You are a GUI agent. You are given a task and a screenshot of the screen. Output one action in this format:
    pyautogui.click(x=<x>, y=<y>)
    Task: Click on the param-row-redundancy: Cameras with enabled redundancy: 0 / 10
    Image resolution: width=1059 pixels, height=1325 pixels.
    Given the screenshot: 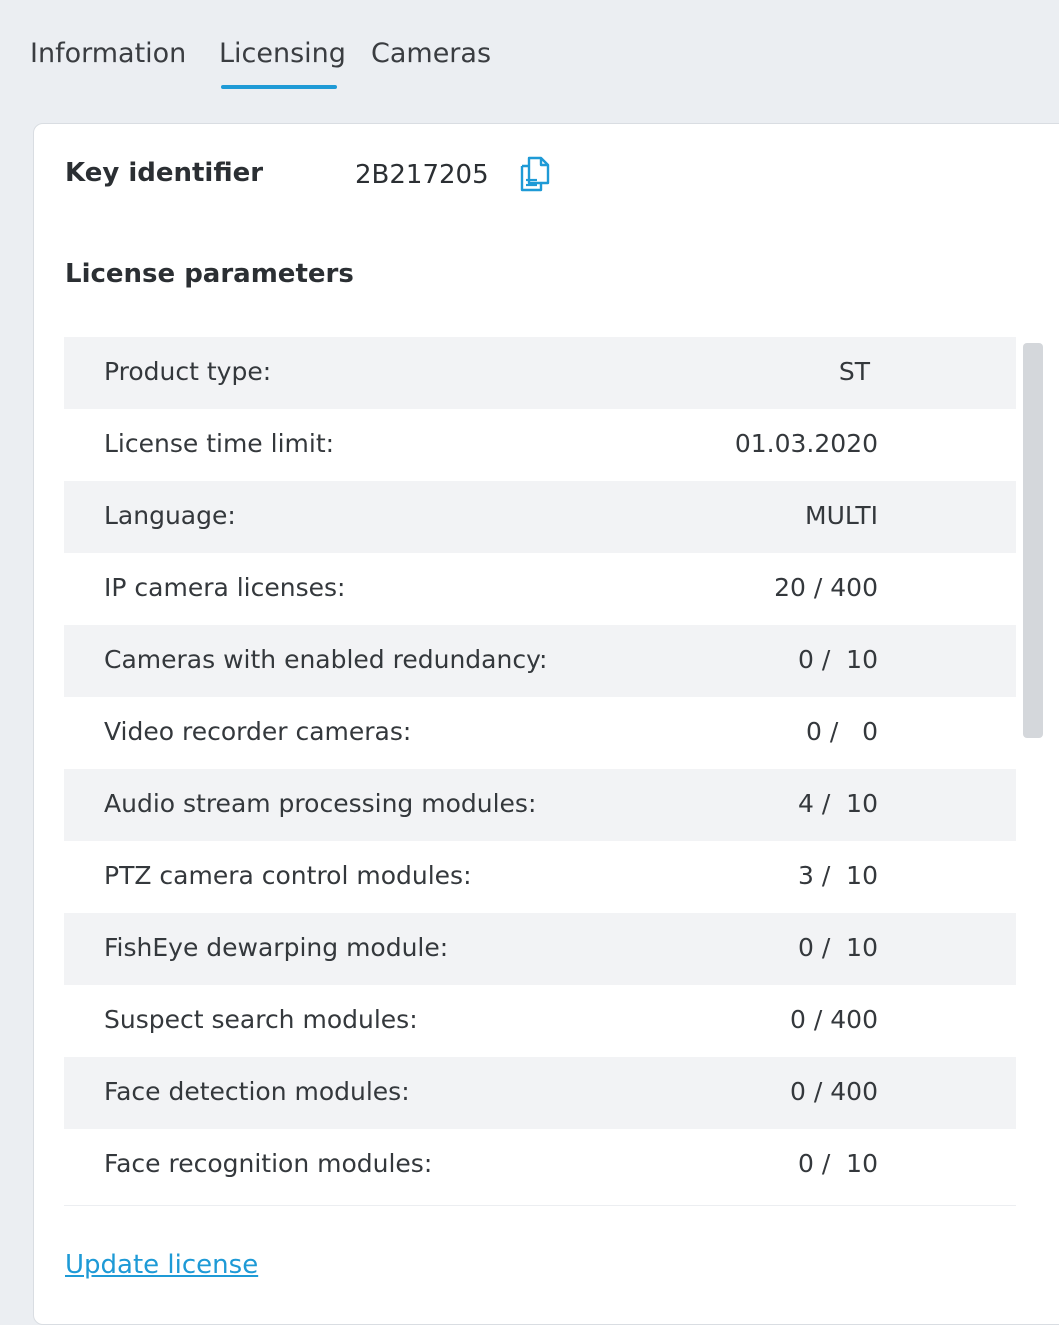 What is the action you would take?
    pyautogui.click(x=540, y=661)
    